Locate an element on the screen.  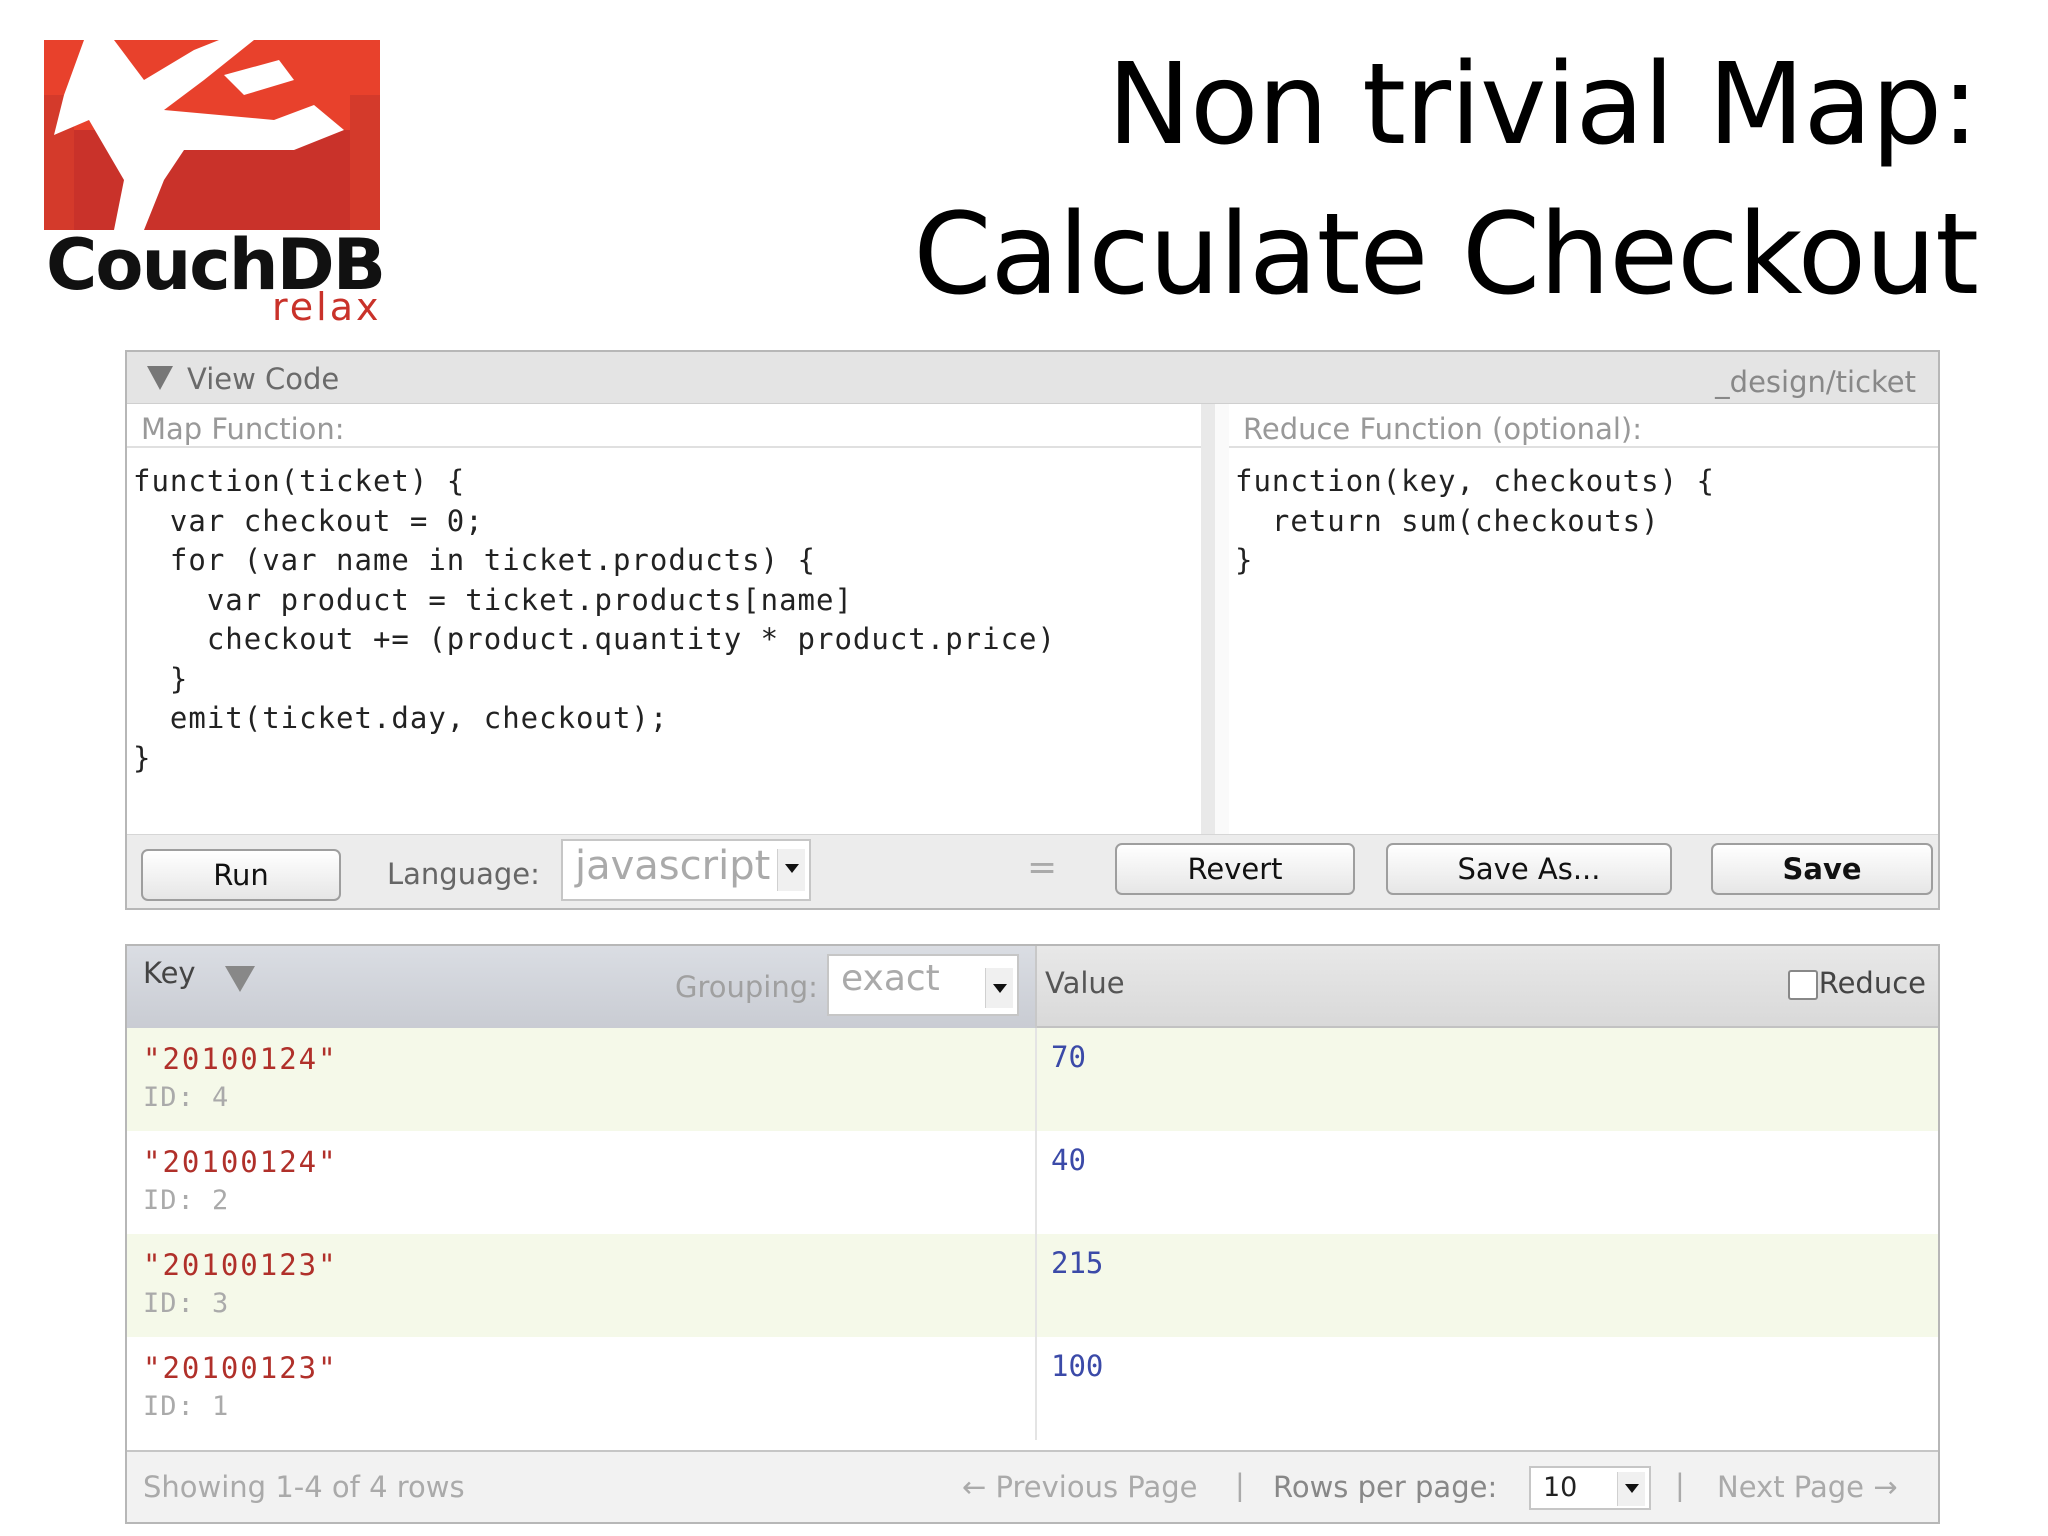
row-count-status: Showing 1-4 of 4 rows is located at coordinates (304, 1487).